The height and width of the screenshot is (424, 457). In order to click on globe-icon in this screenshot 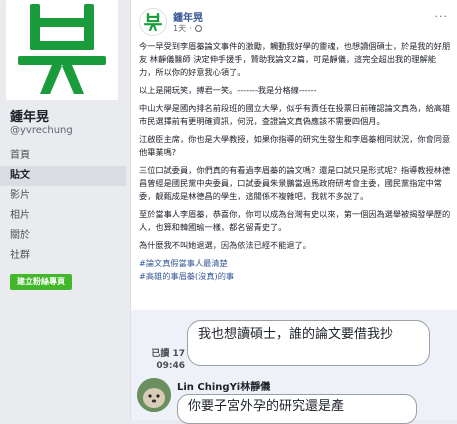, I will do `click(198, 28)`.